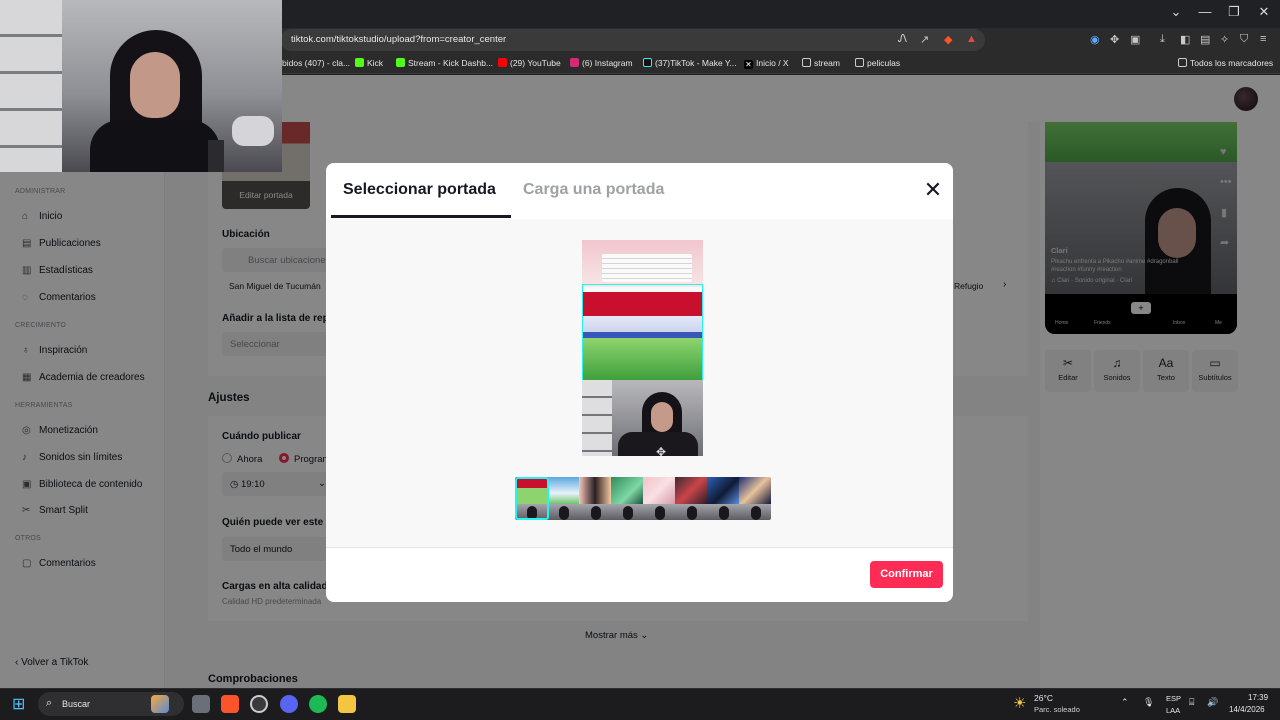 The image size is (1280, 720). Describe the element at coordinates (347, 704) in the screenshot. I see `file-explorer-icon` at that location.